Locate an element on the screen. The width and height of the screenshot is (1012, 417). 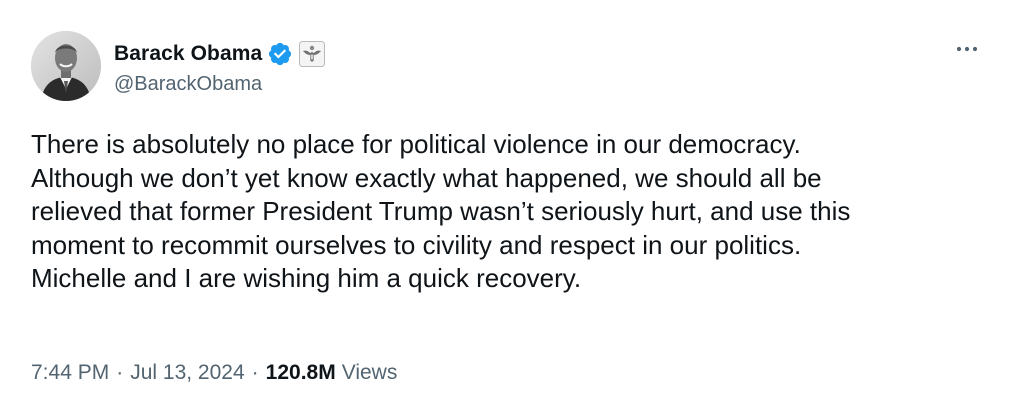
author-identity: Barack Obama @BarackObama is located at coordinates (220, 66).